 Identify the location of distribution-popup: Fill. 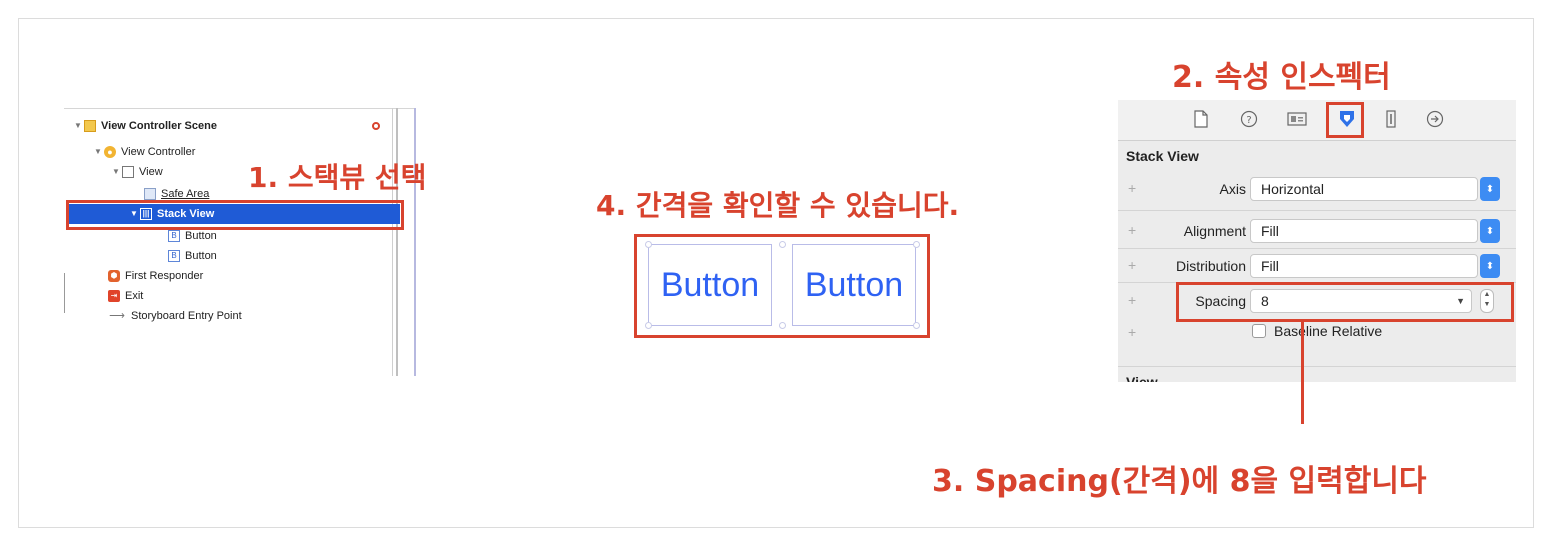
(1364, 266).